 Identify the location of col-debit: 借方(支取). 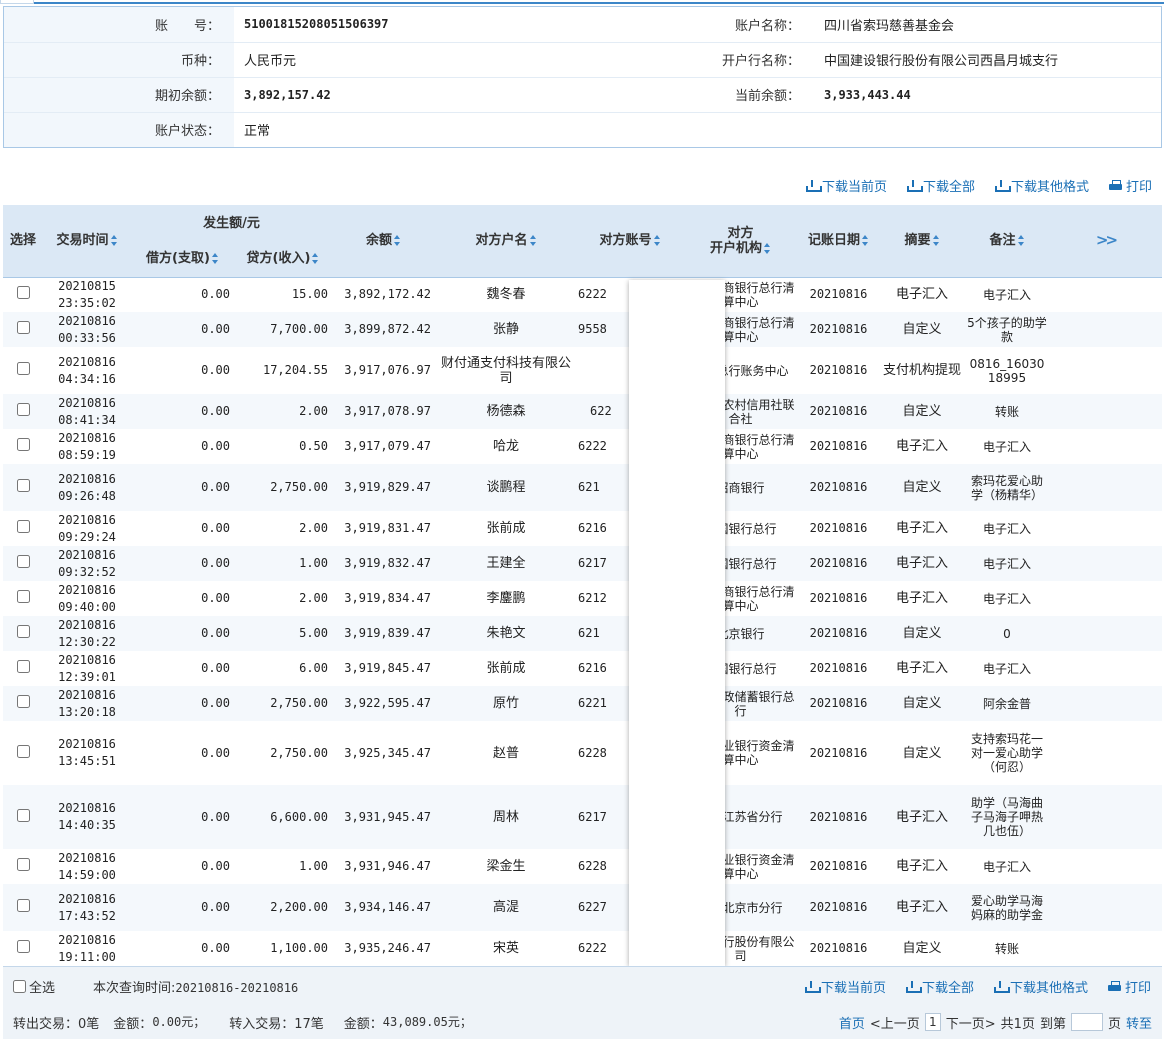
(182, 259).